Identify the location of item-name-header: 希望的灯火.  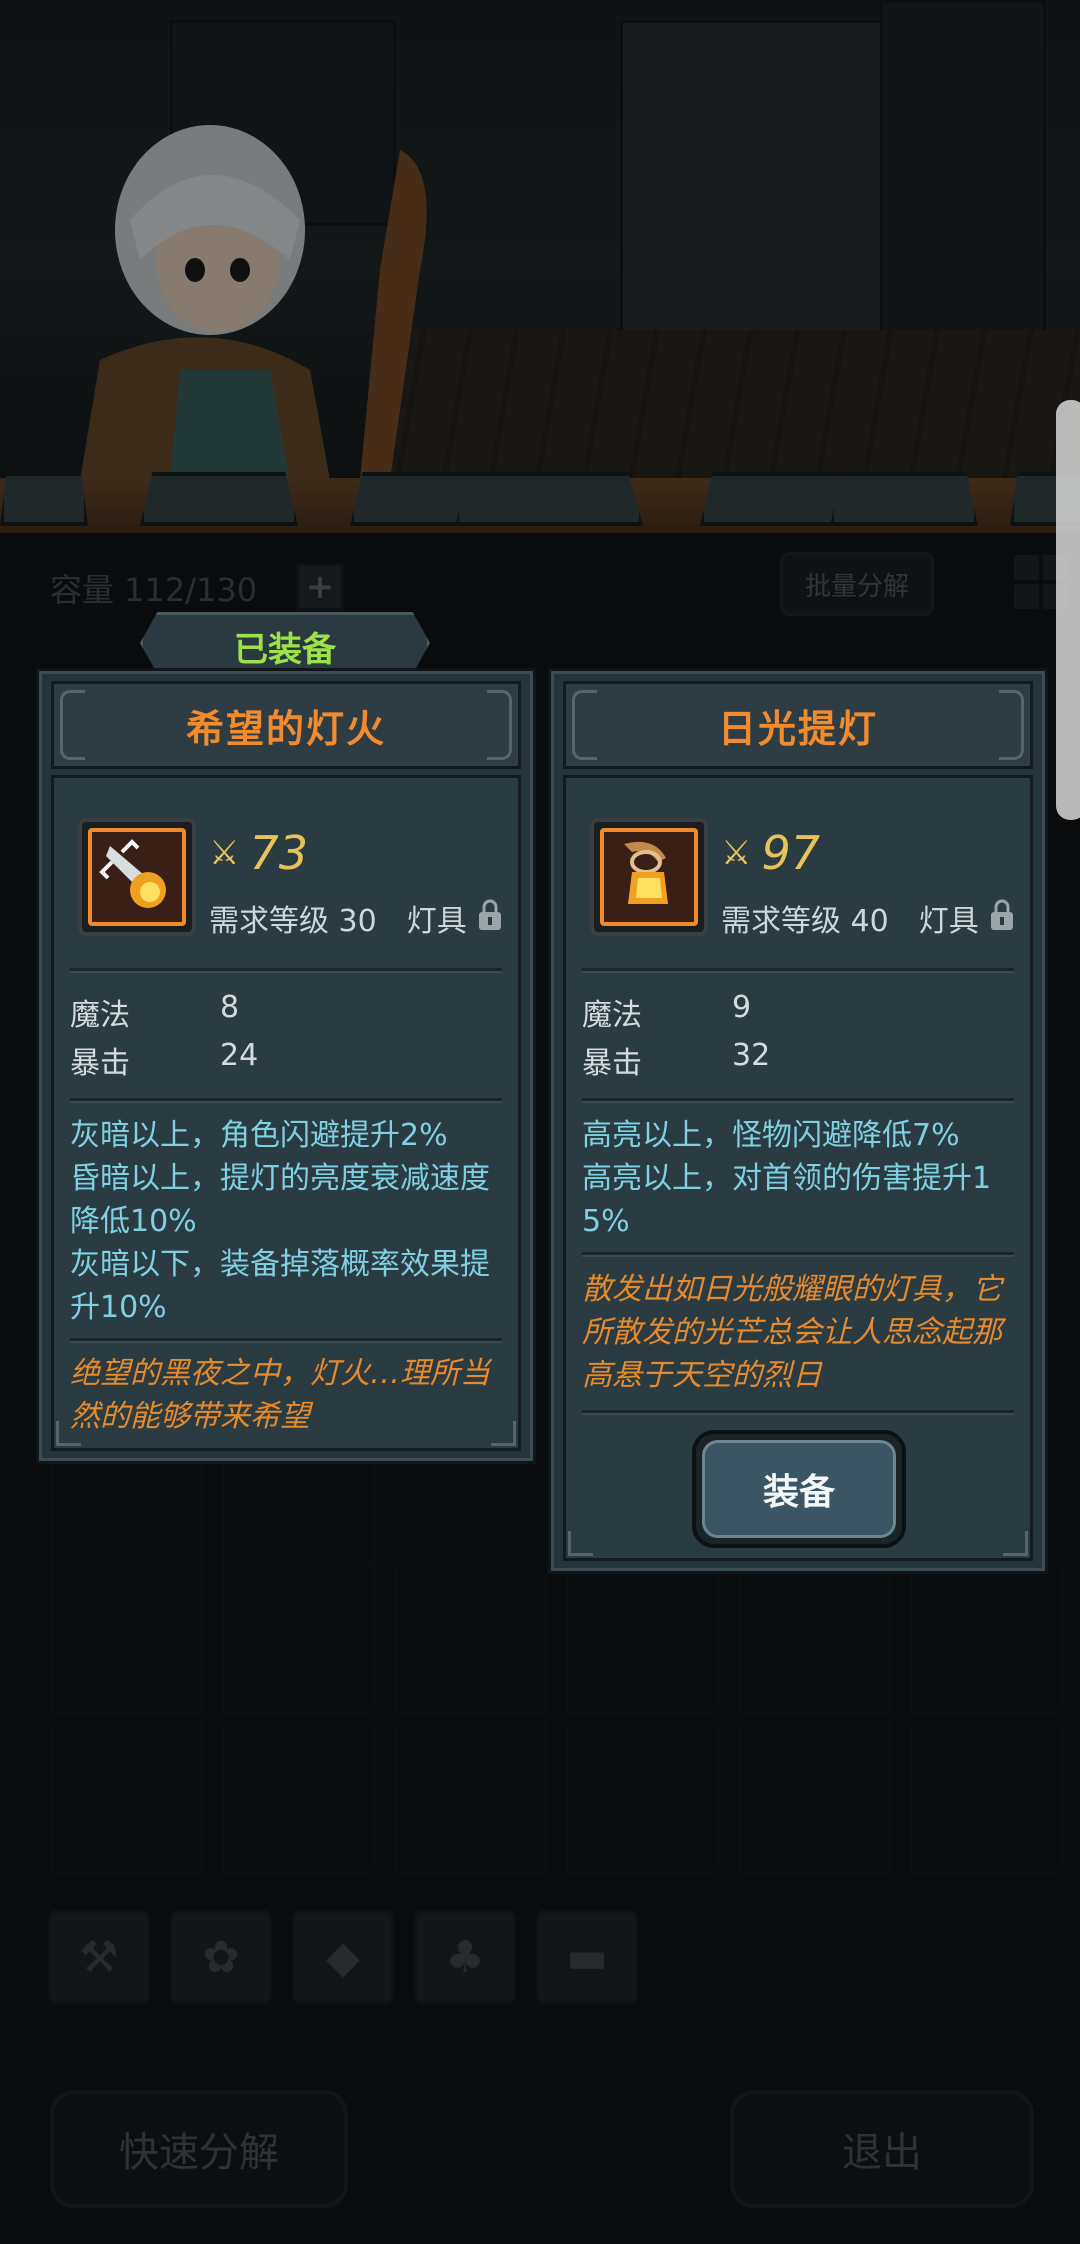
(286, 725).